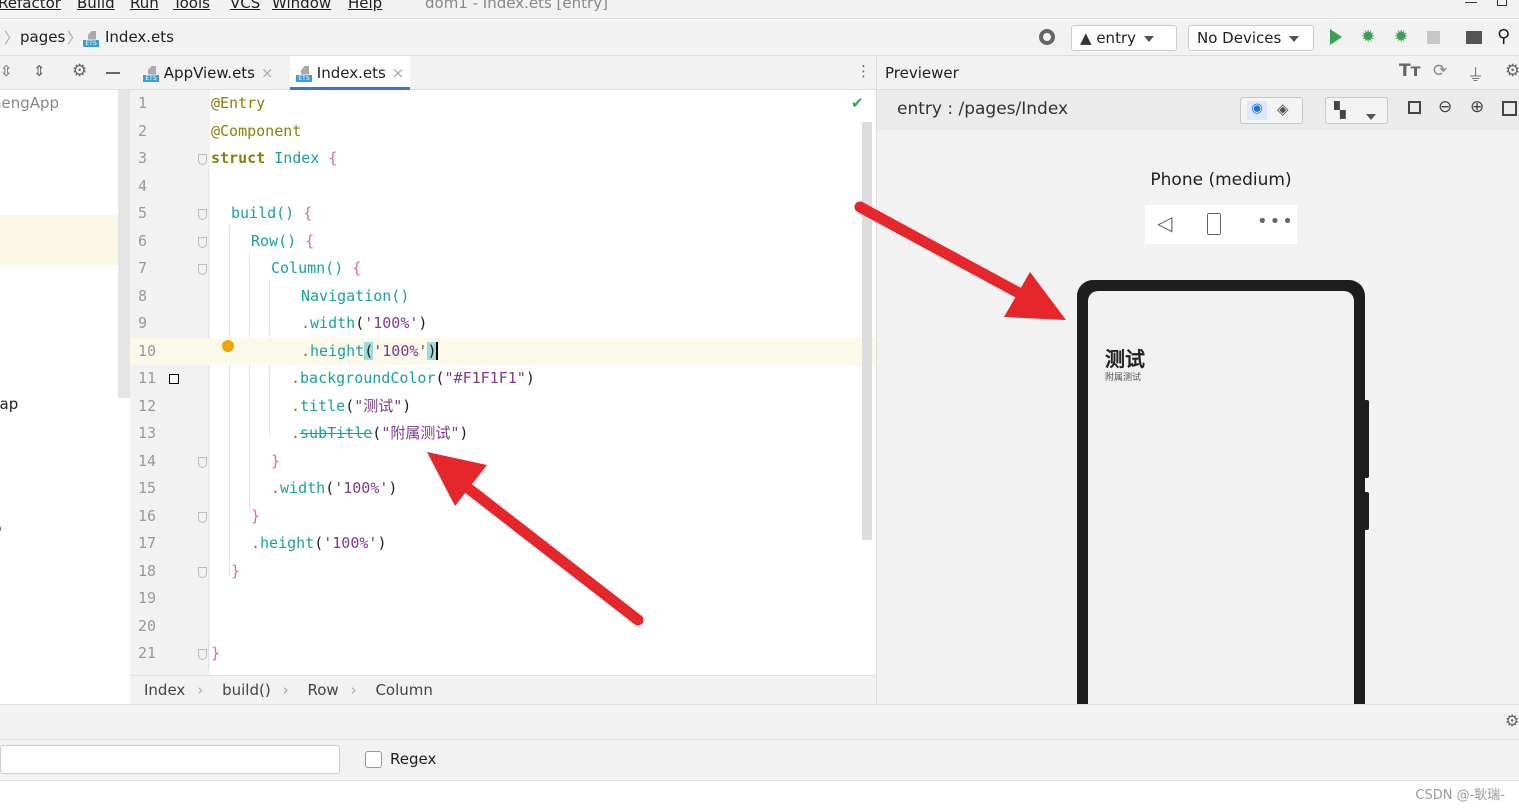  I want to click on code-line: 21}, so click(503, 654).